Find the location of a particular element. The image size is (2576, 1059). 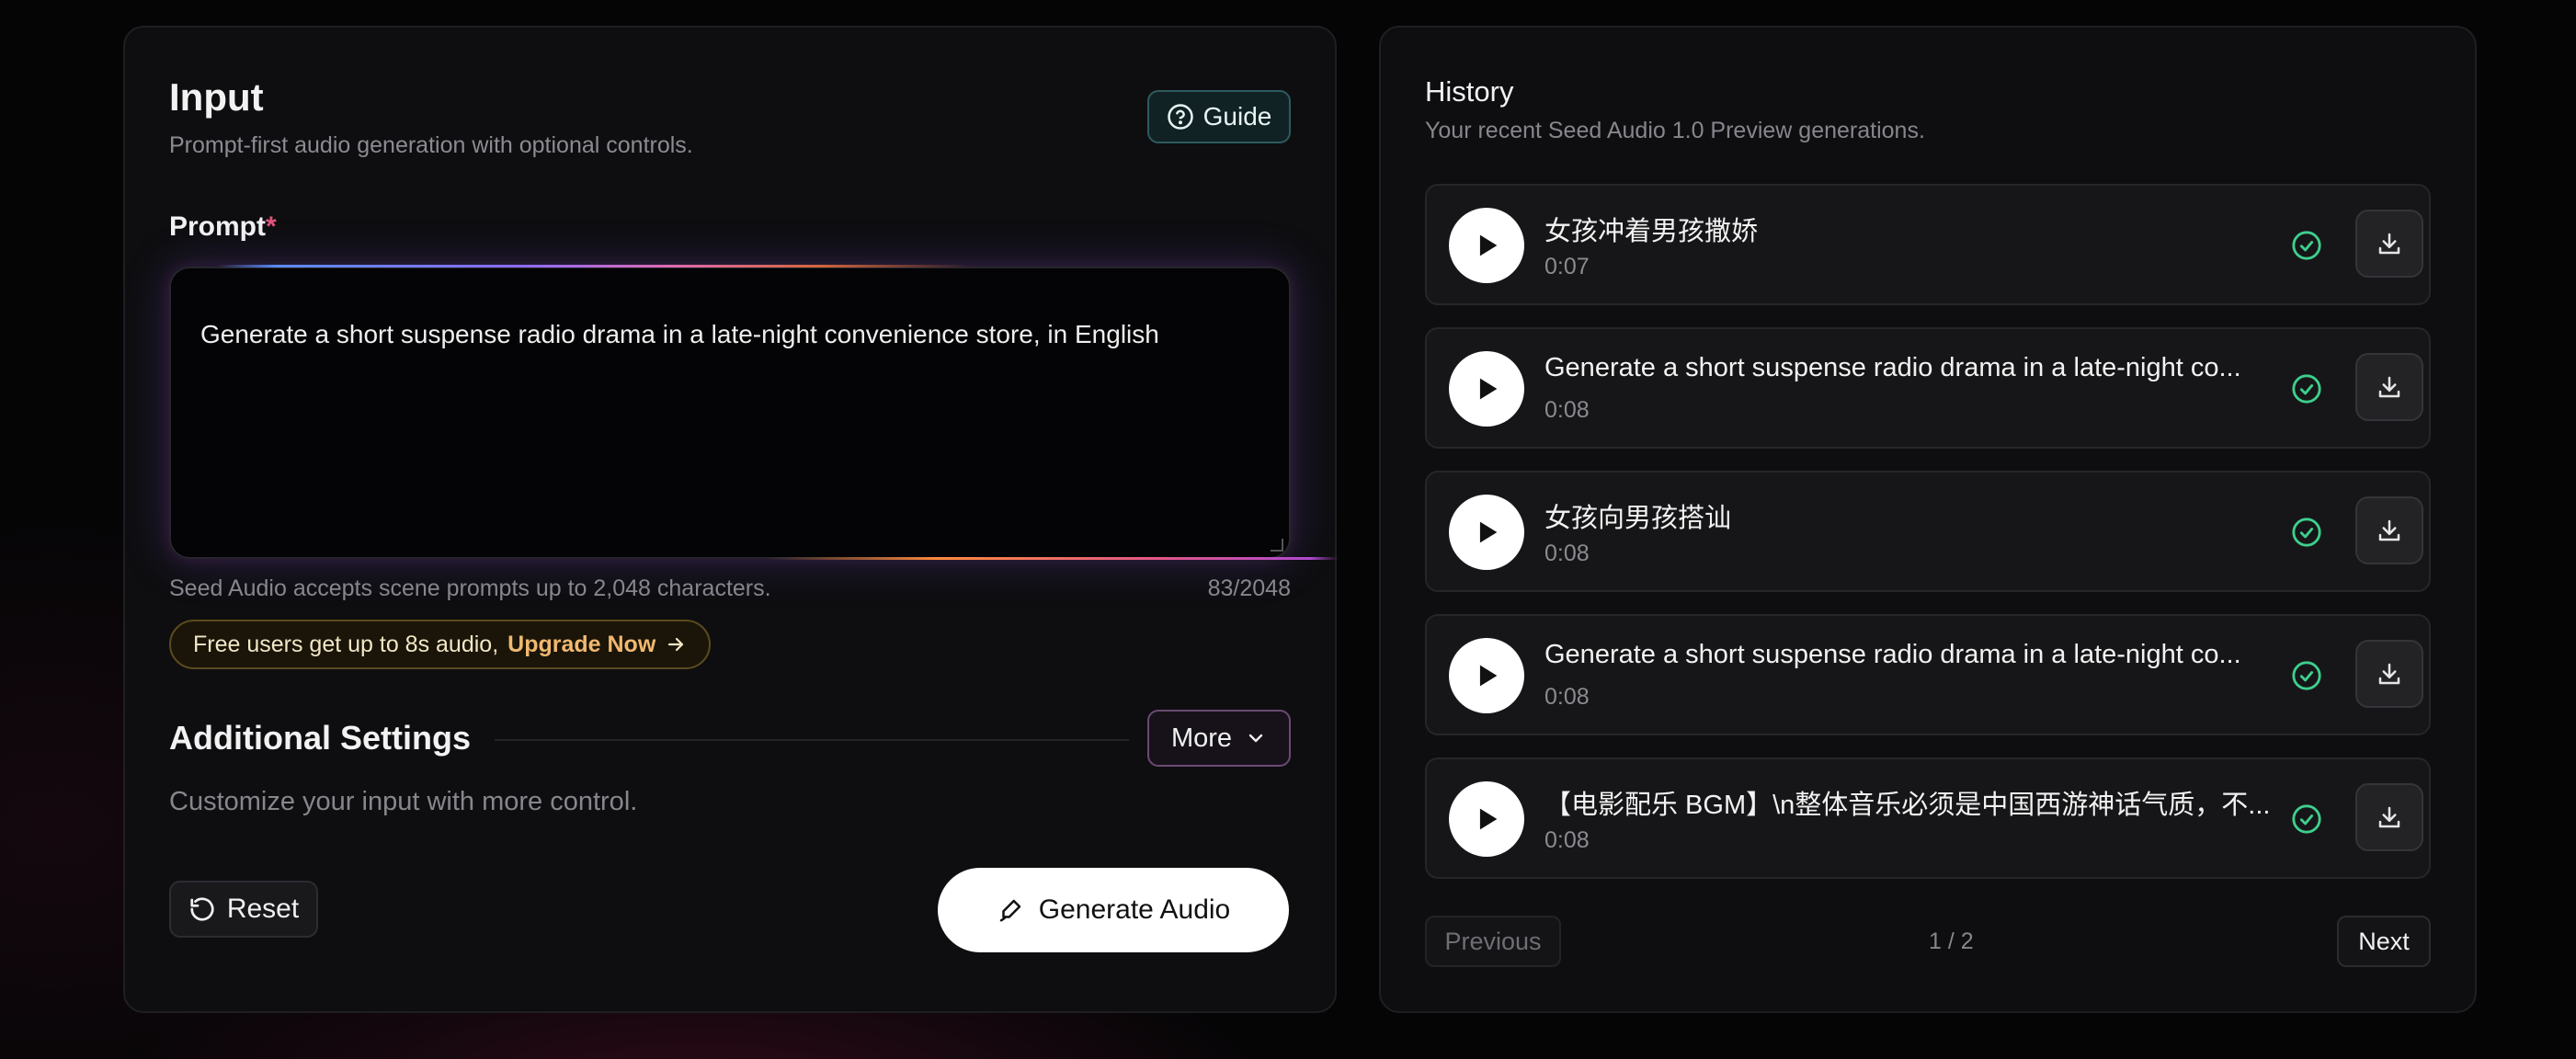

upgrade-text: Free users get up to 8s audio, is located at coordinates (346, 644).